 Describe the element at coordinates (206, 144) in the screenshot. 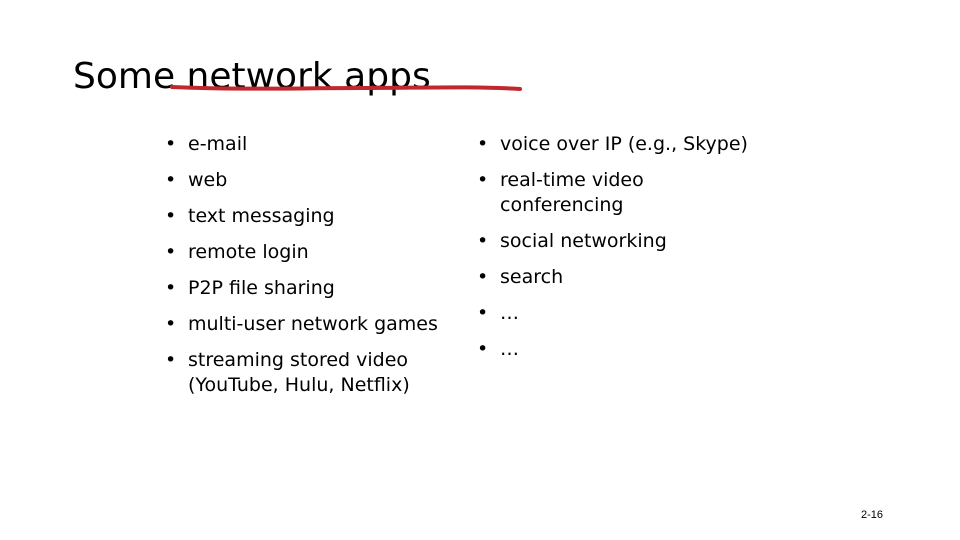

I see `list-item: • e-mail` at that location.